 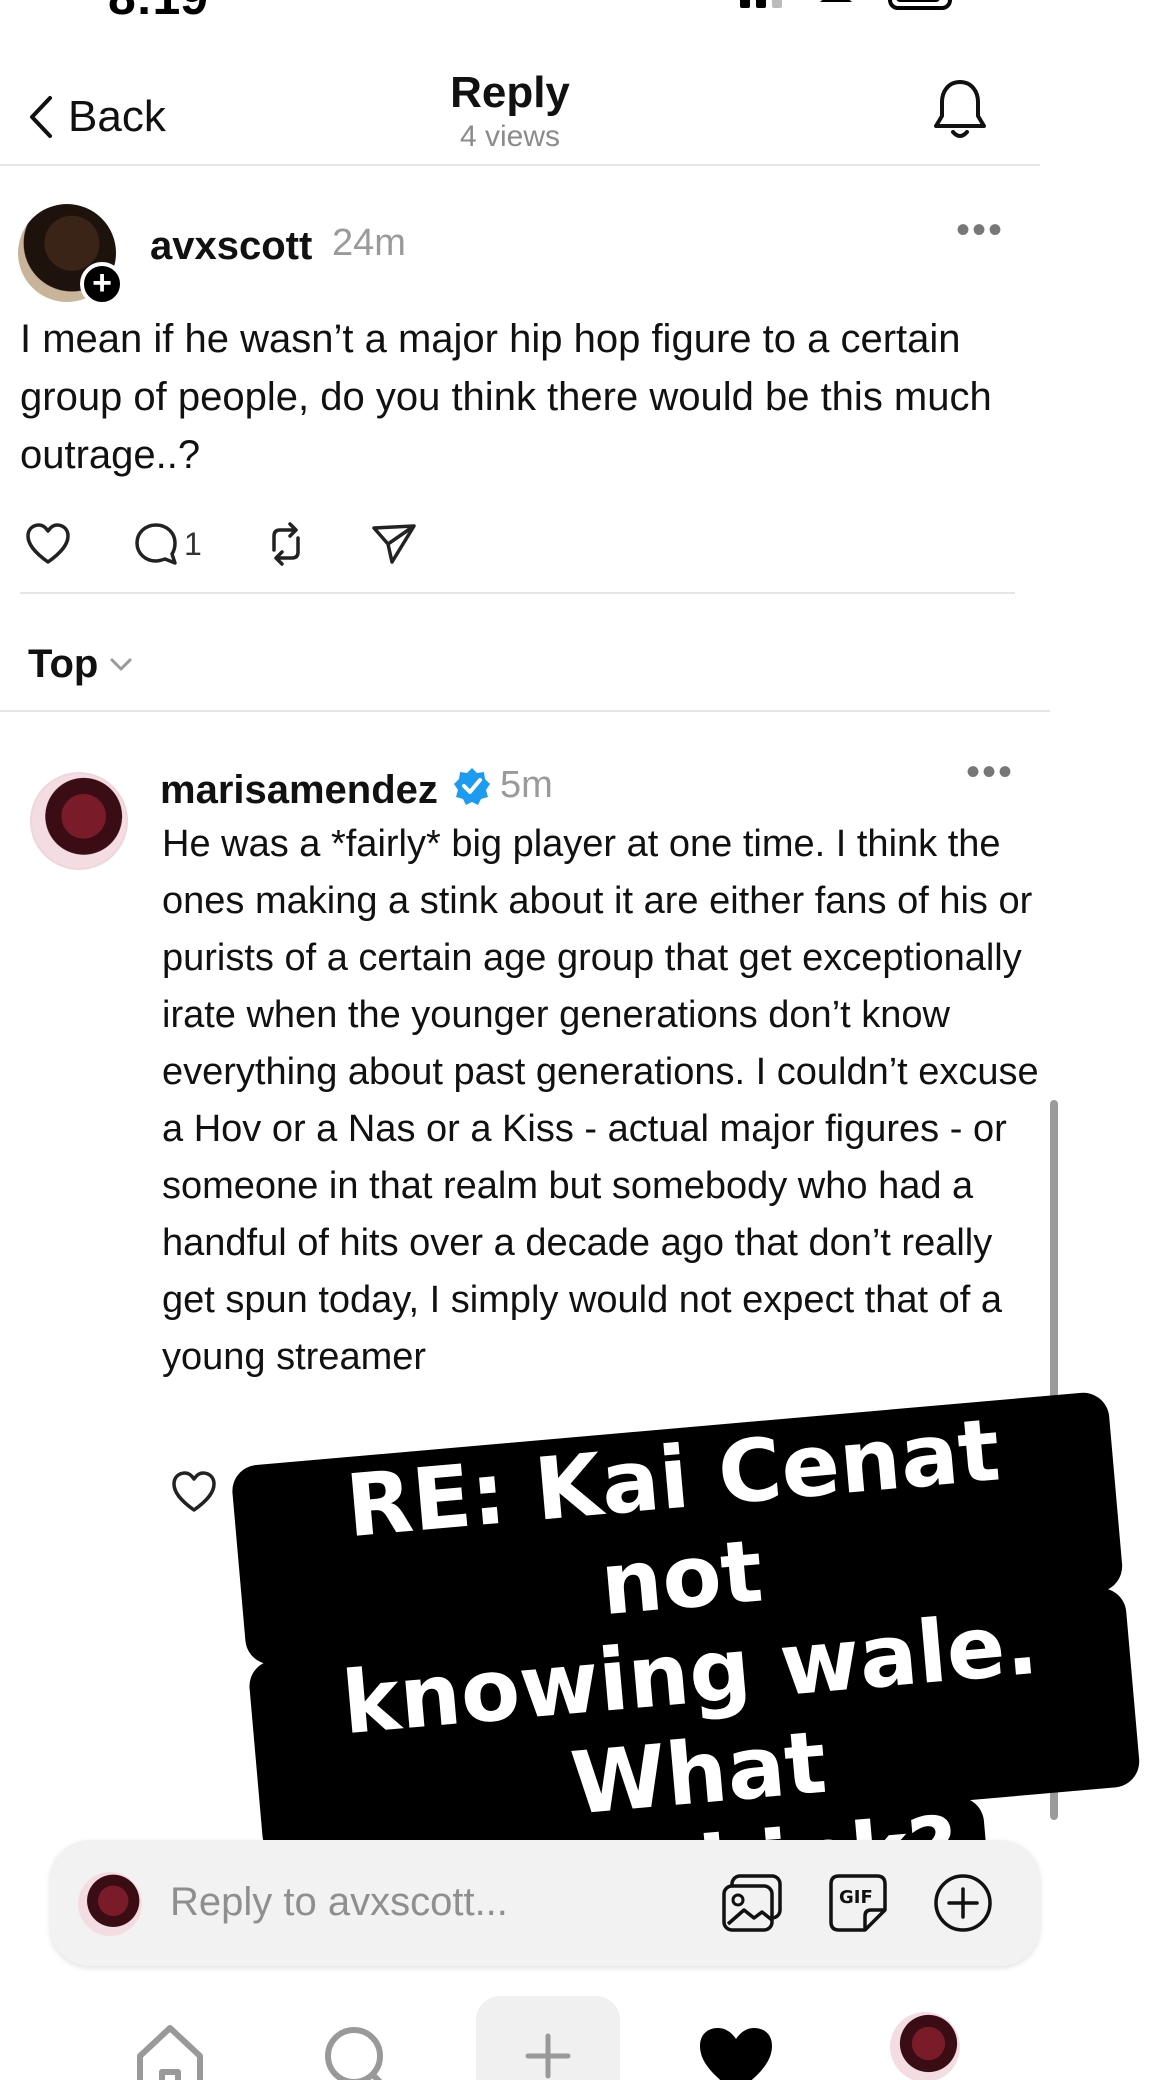 I want to click on header: Back Reply 4 views, so click(x=520, y=113).